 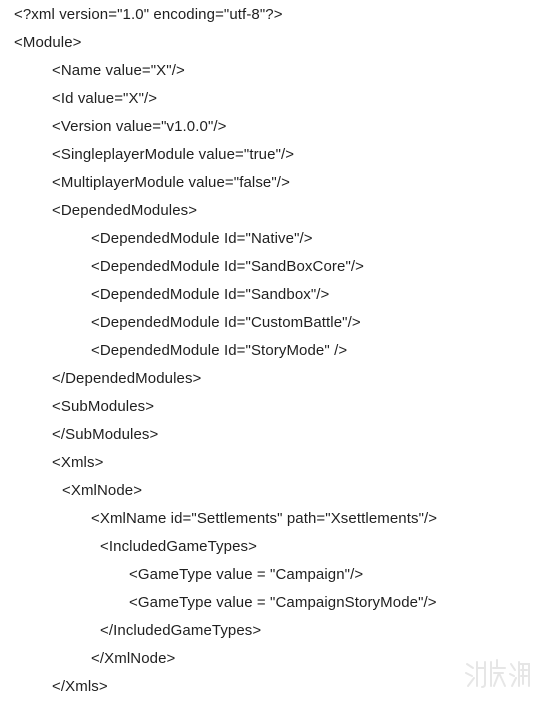 I want to click on code-line-xmls-open: <Xmls>, so click(x=78, y=462).